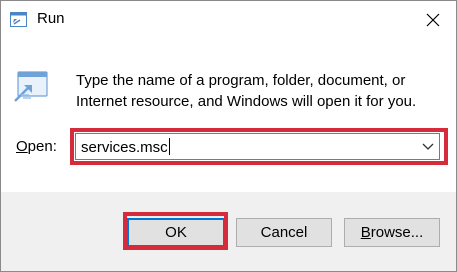  What do you see at coordinates (365, 232) in the screenshot?
I see `browse-accelerator: B` at bounding box center [365, 232].